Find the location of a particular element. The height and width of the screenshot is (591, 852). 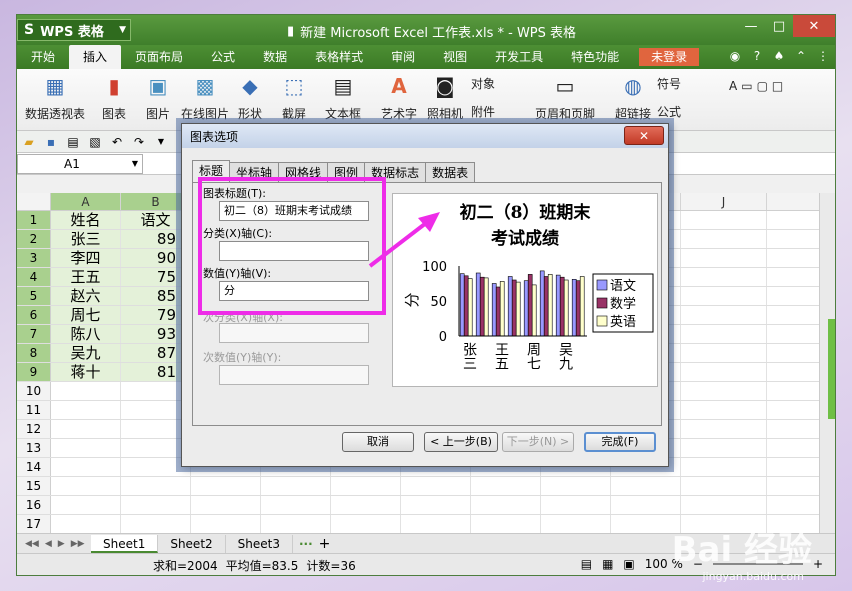

cancel-button: 取消 is located at coordinates (378, 442).